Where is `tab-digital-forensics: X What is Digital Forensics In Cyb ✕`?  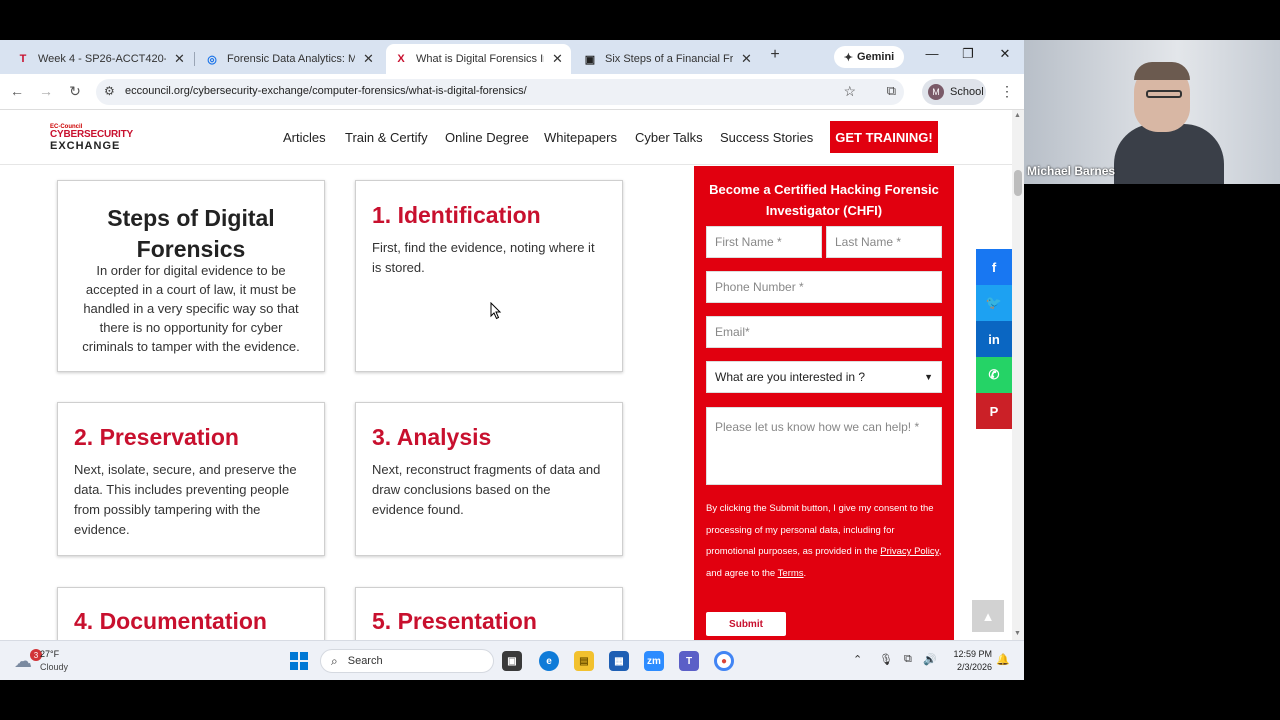
tab-digital-forensics: X What is Digital Forensics In Cyb ✕ is located at coordinates (478, 59).